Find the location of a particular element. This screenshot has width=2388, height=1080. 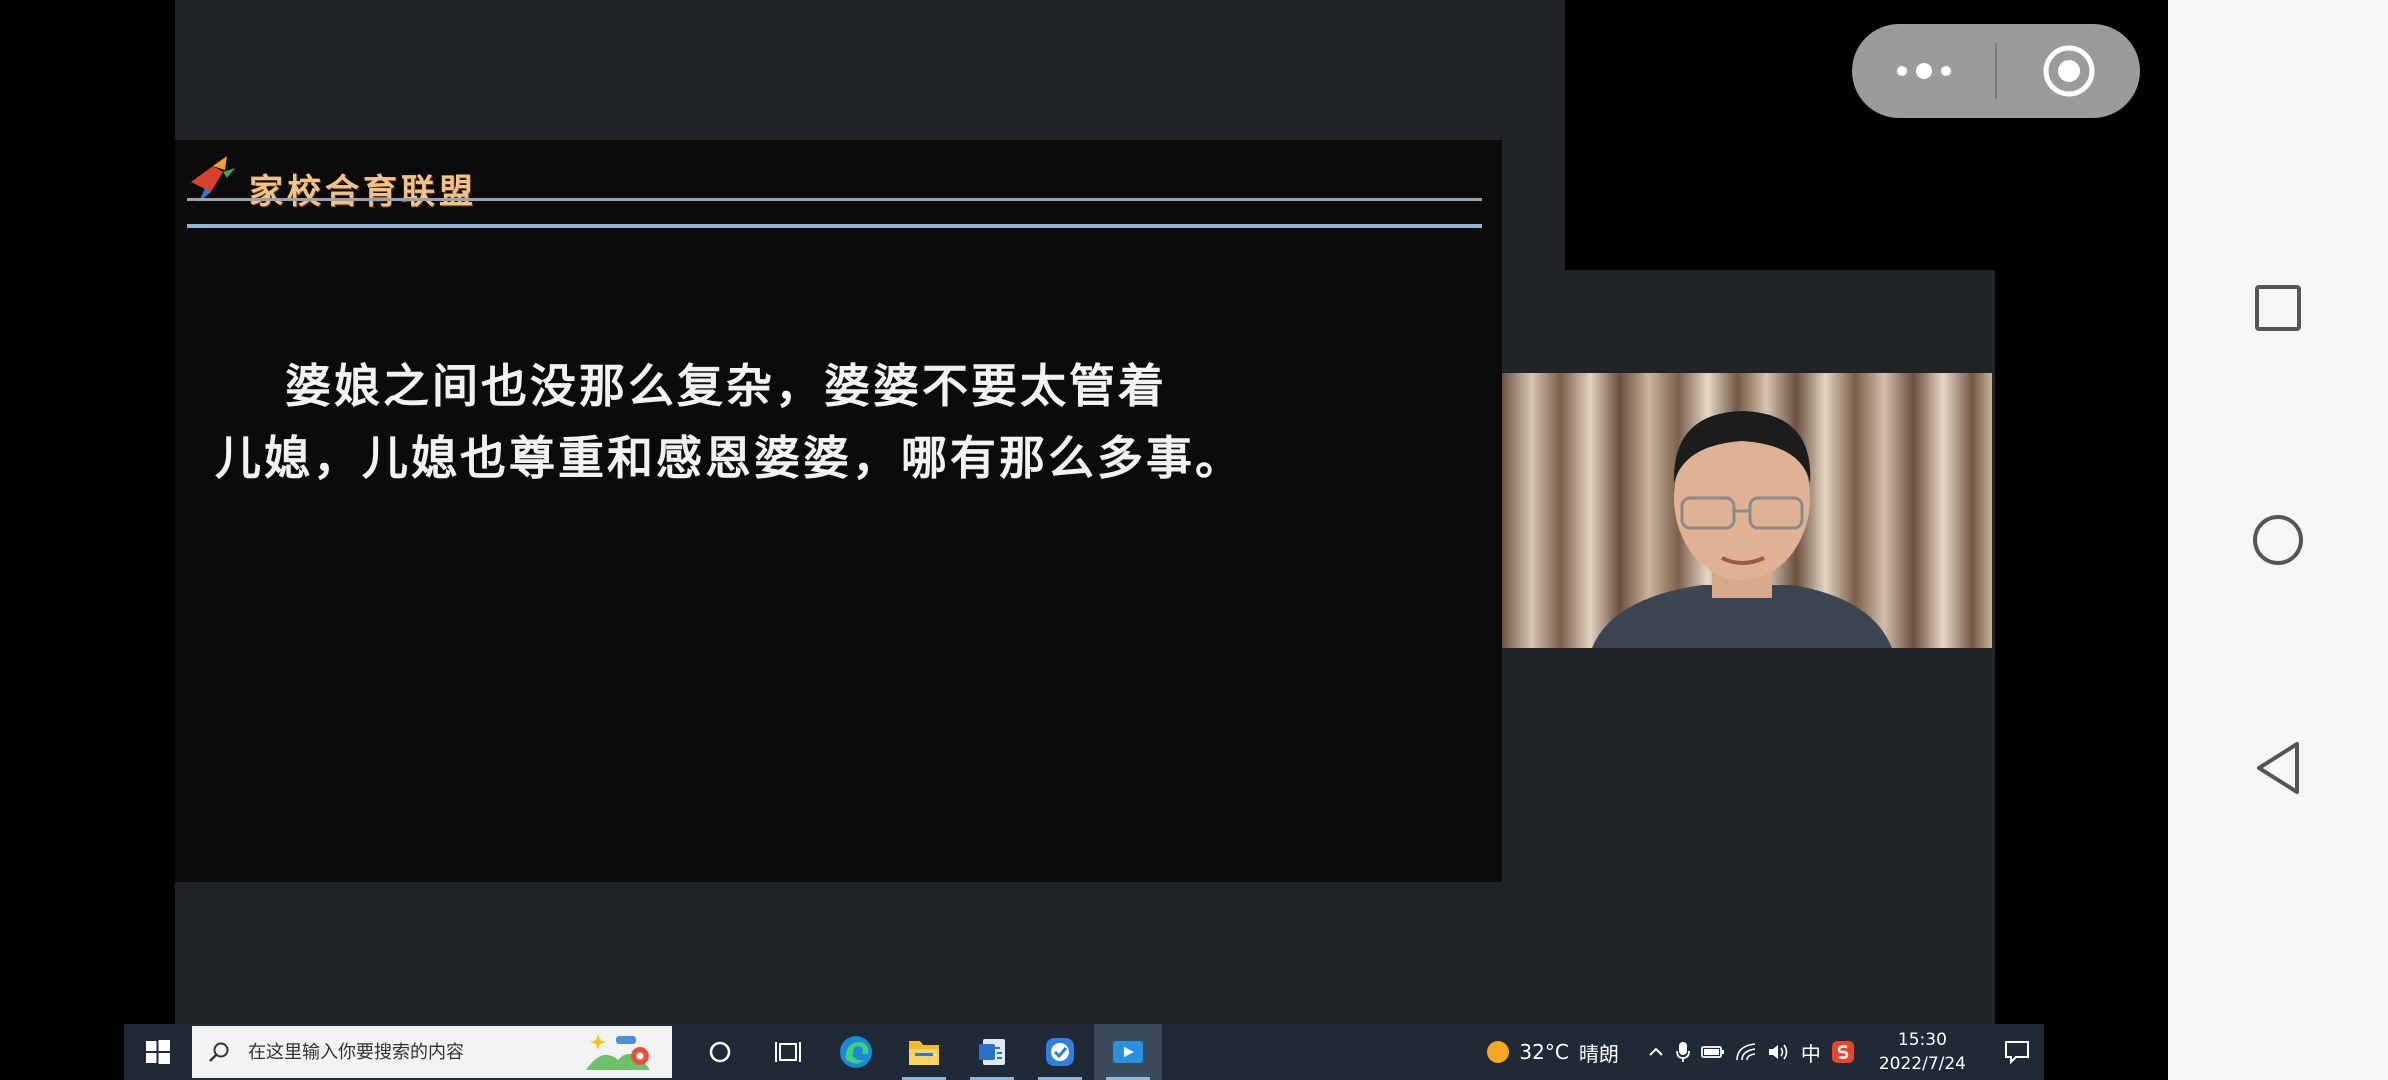

chevron-up-icon is located at coordinates (1656, 1051).